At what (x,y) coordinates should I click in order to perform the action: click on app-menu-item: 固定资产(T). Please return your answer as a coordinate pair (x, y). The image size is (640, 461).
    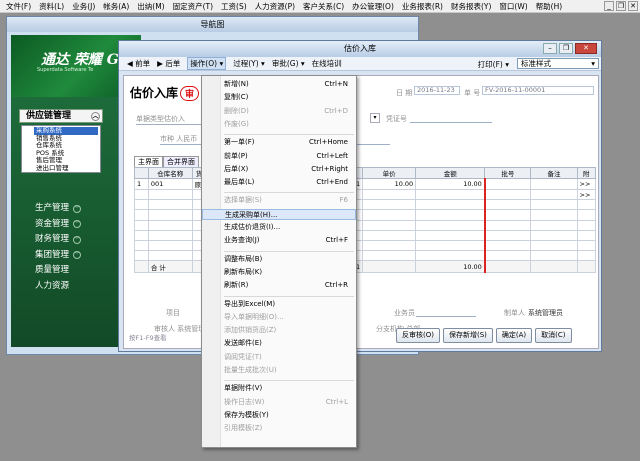
    Looking at the image, I should click on (193, 6).